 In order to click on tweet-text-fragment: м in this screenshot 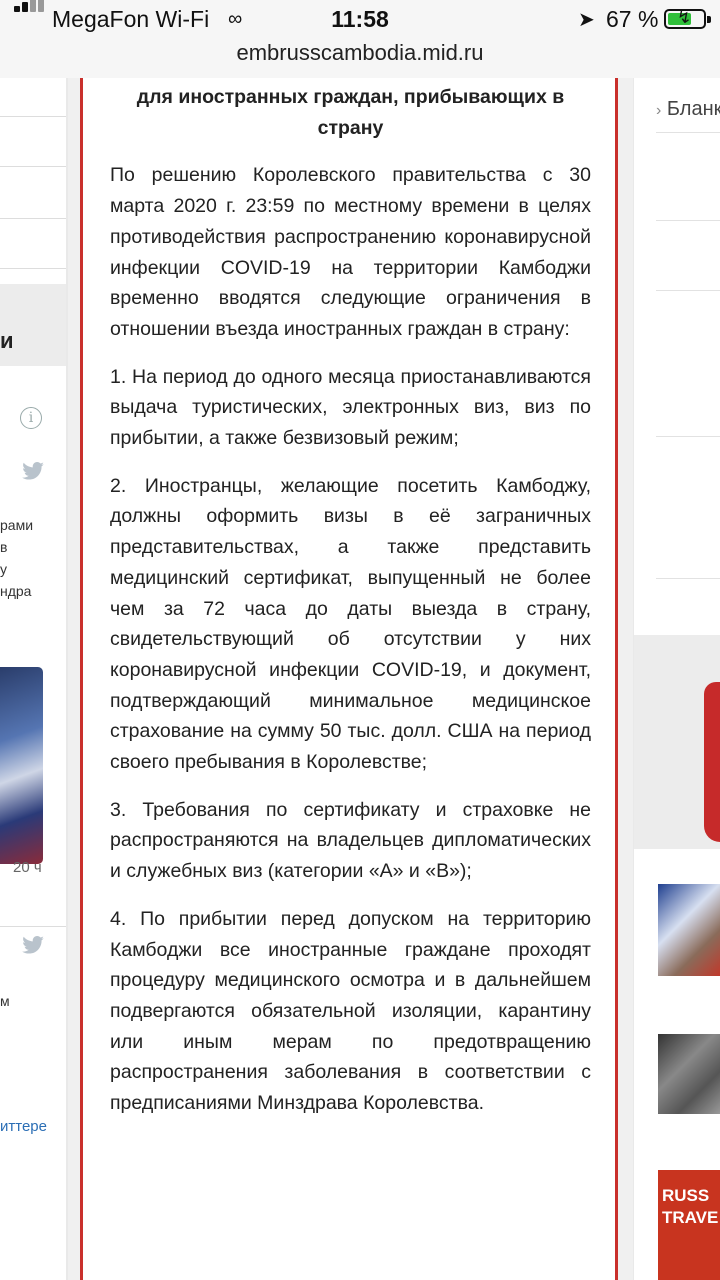, I will do `click(5, 1001)`.